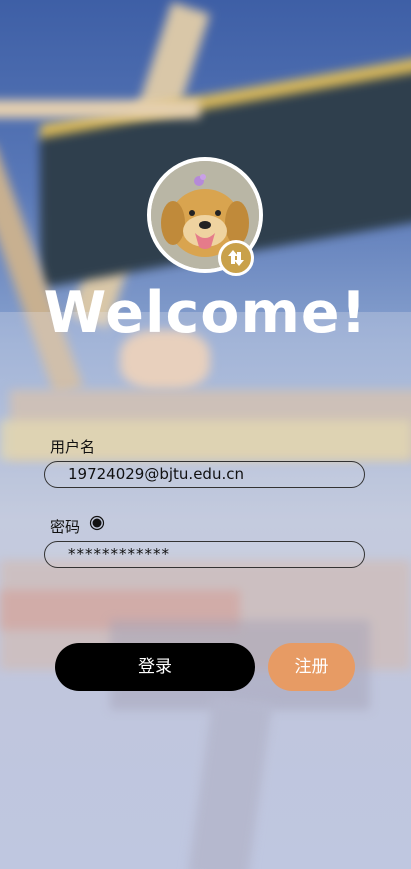  Describe the element at coordinates (236, 258) in the screenshot. I see `swap-arrows-icon` at that location.